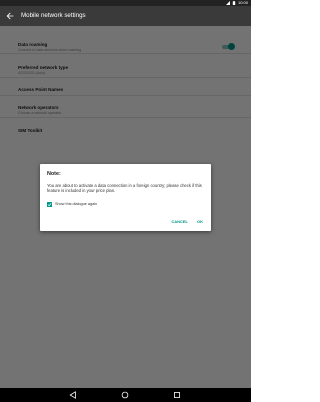 This screenshot has height=402, width=320. I want to click on navigation-bar, so click(125, 395).